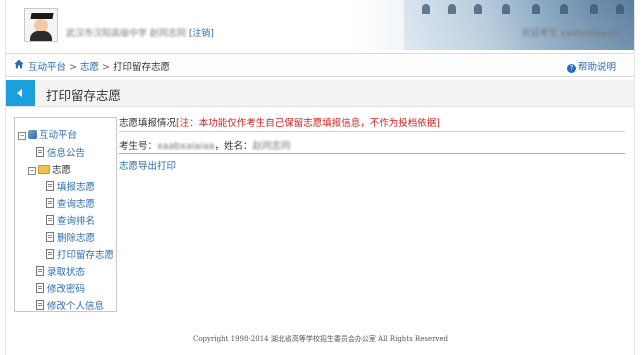  Describe the element at coordinates (233, 146) in the screenshot. I see `name-label: ，姓名：` at that location.